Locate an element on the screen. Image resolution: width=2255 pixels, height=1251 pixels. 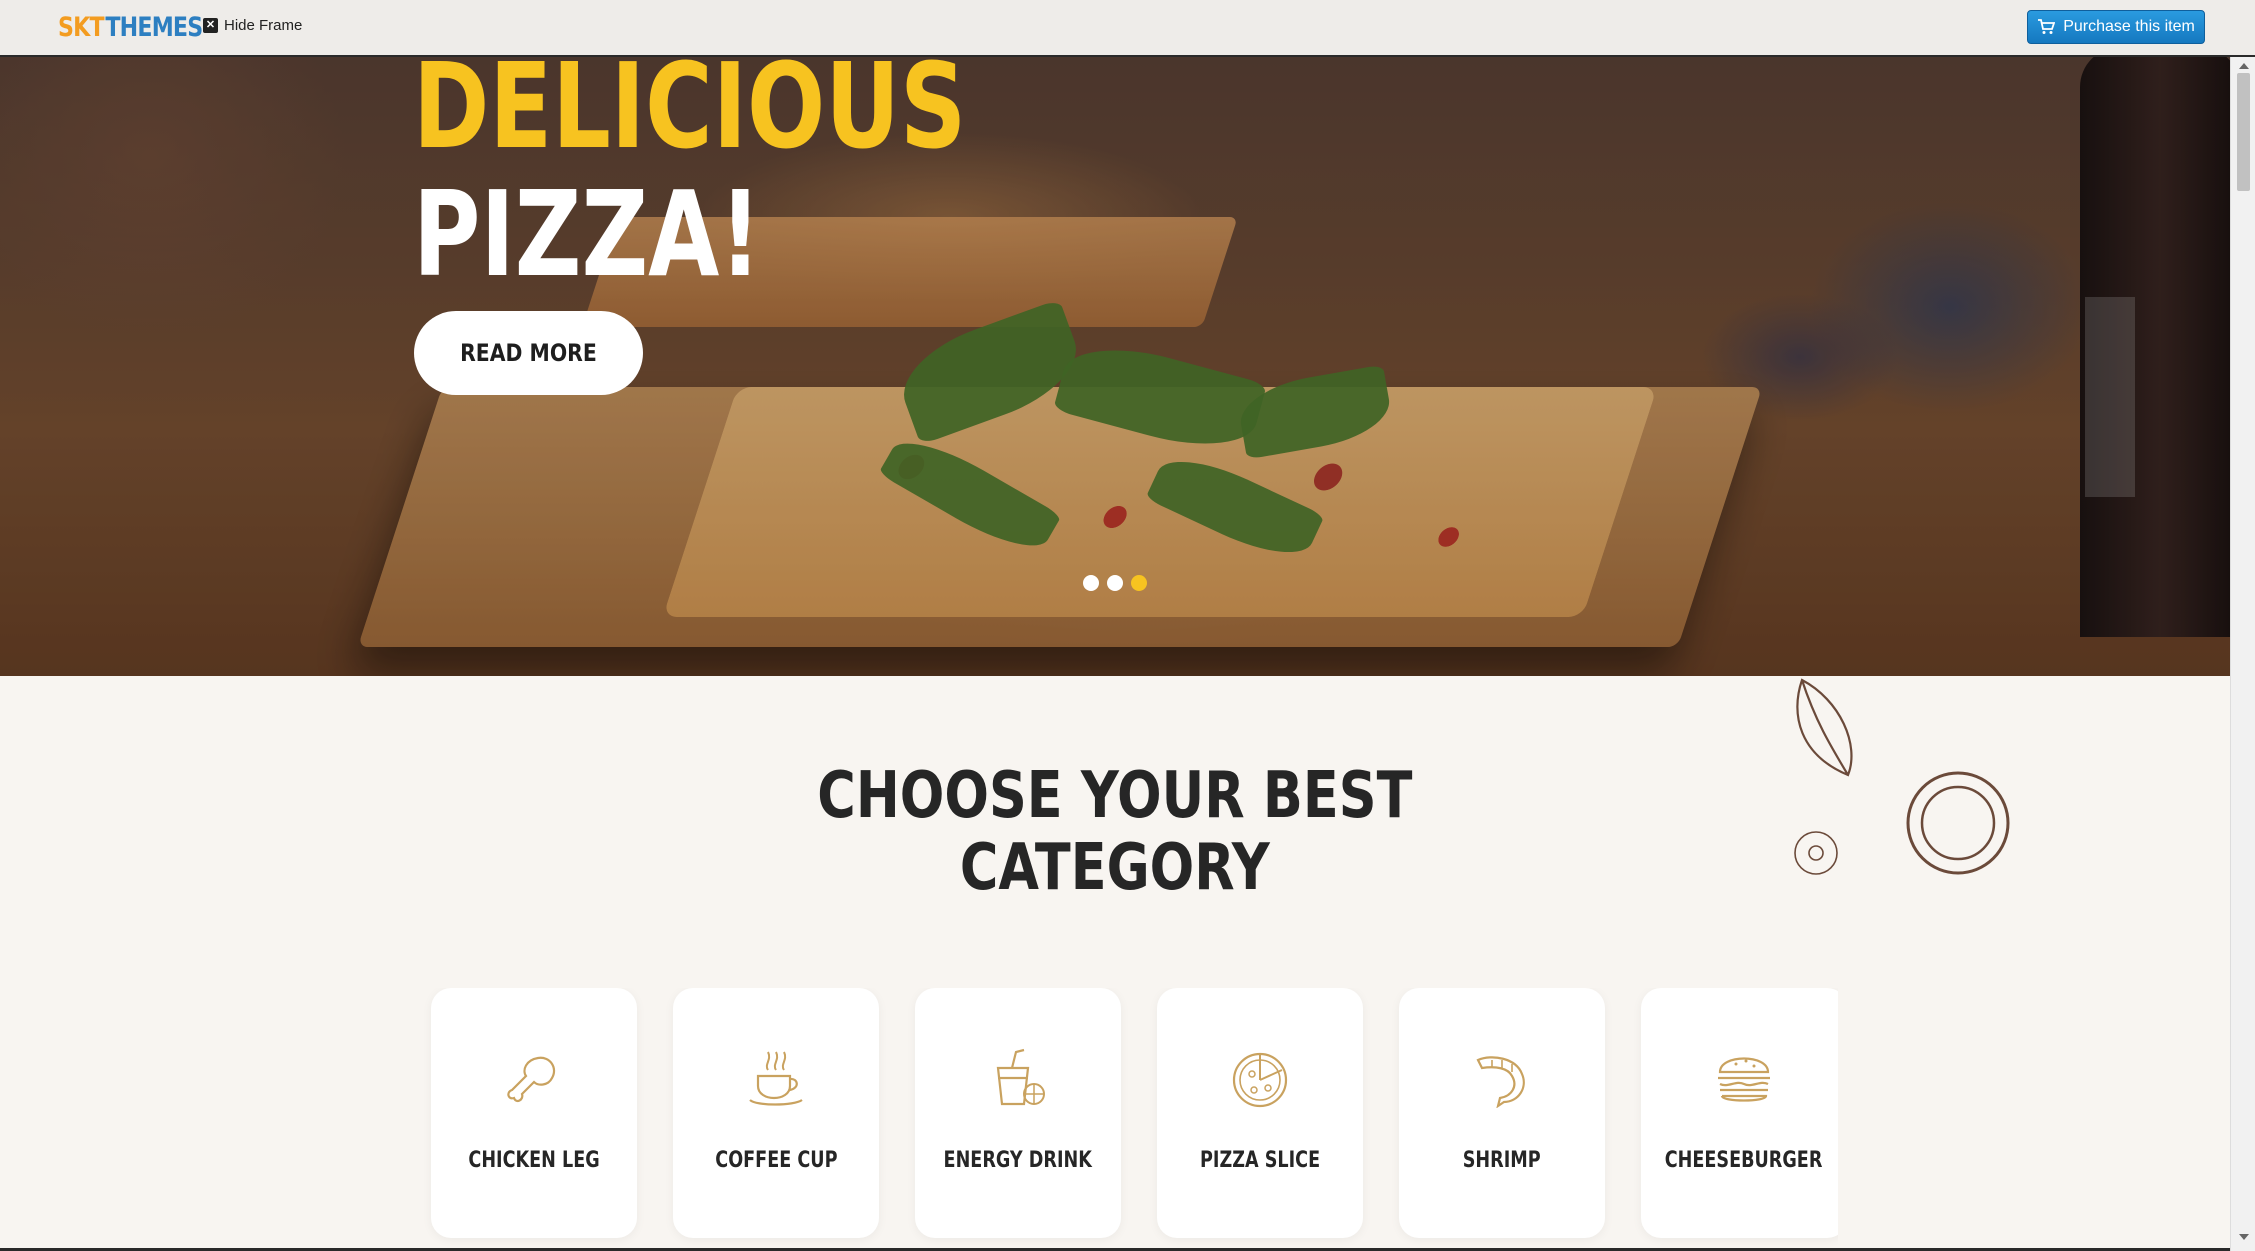
hide-frame-button: ✕ Hide Frame is located at coordinates (252, 25).